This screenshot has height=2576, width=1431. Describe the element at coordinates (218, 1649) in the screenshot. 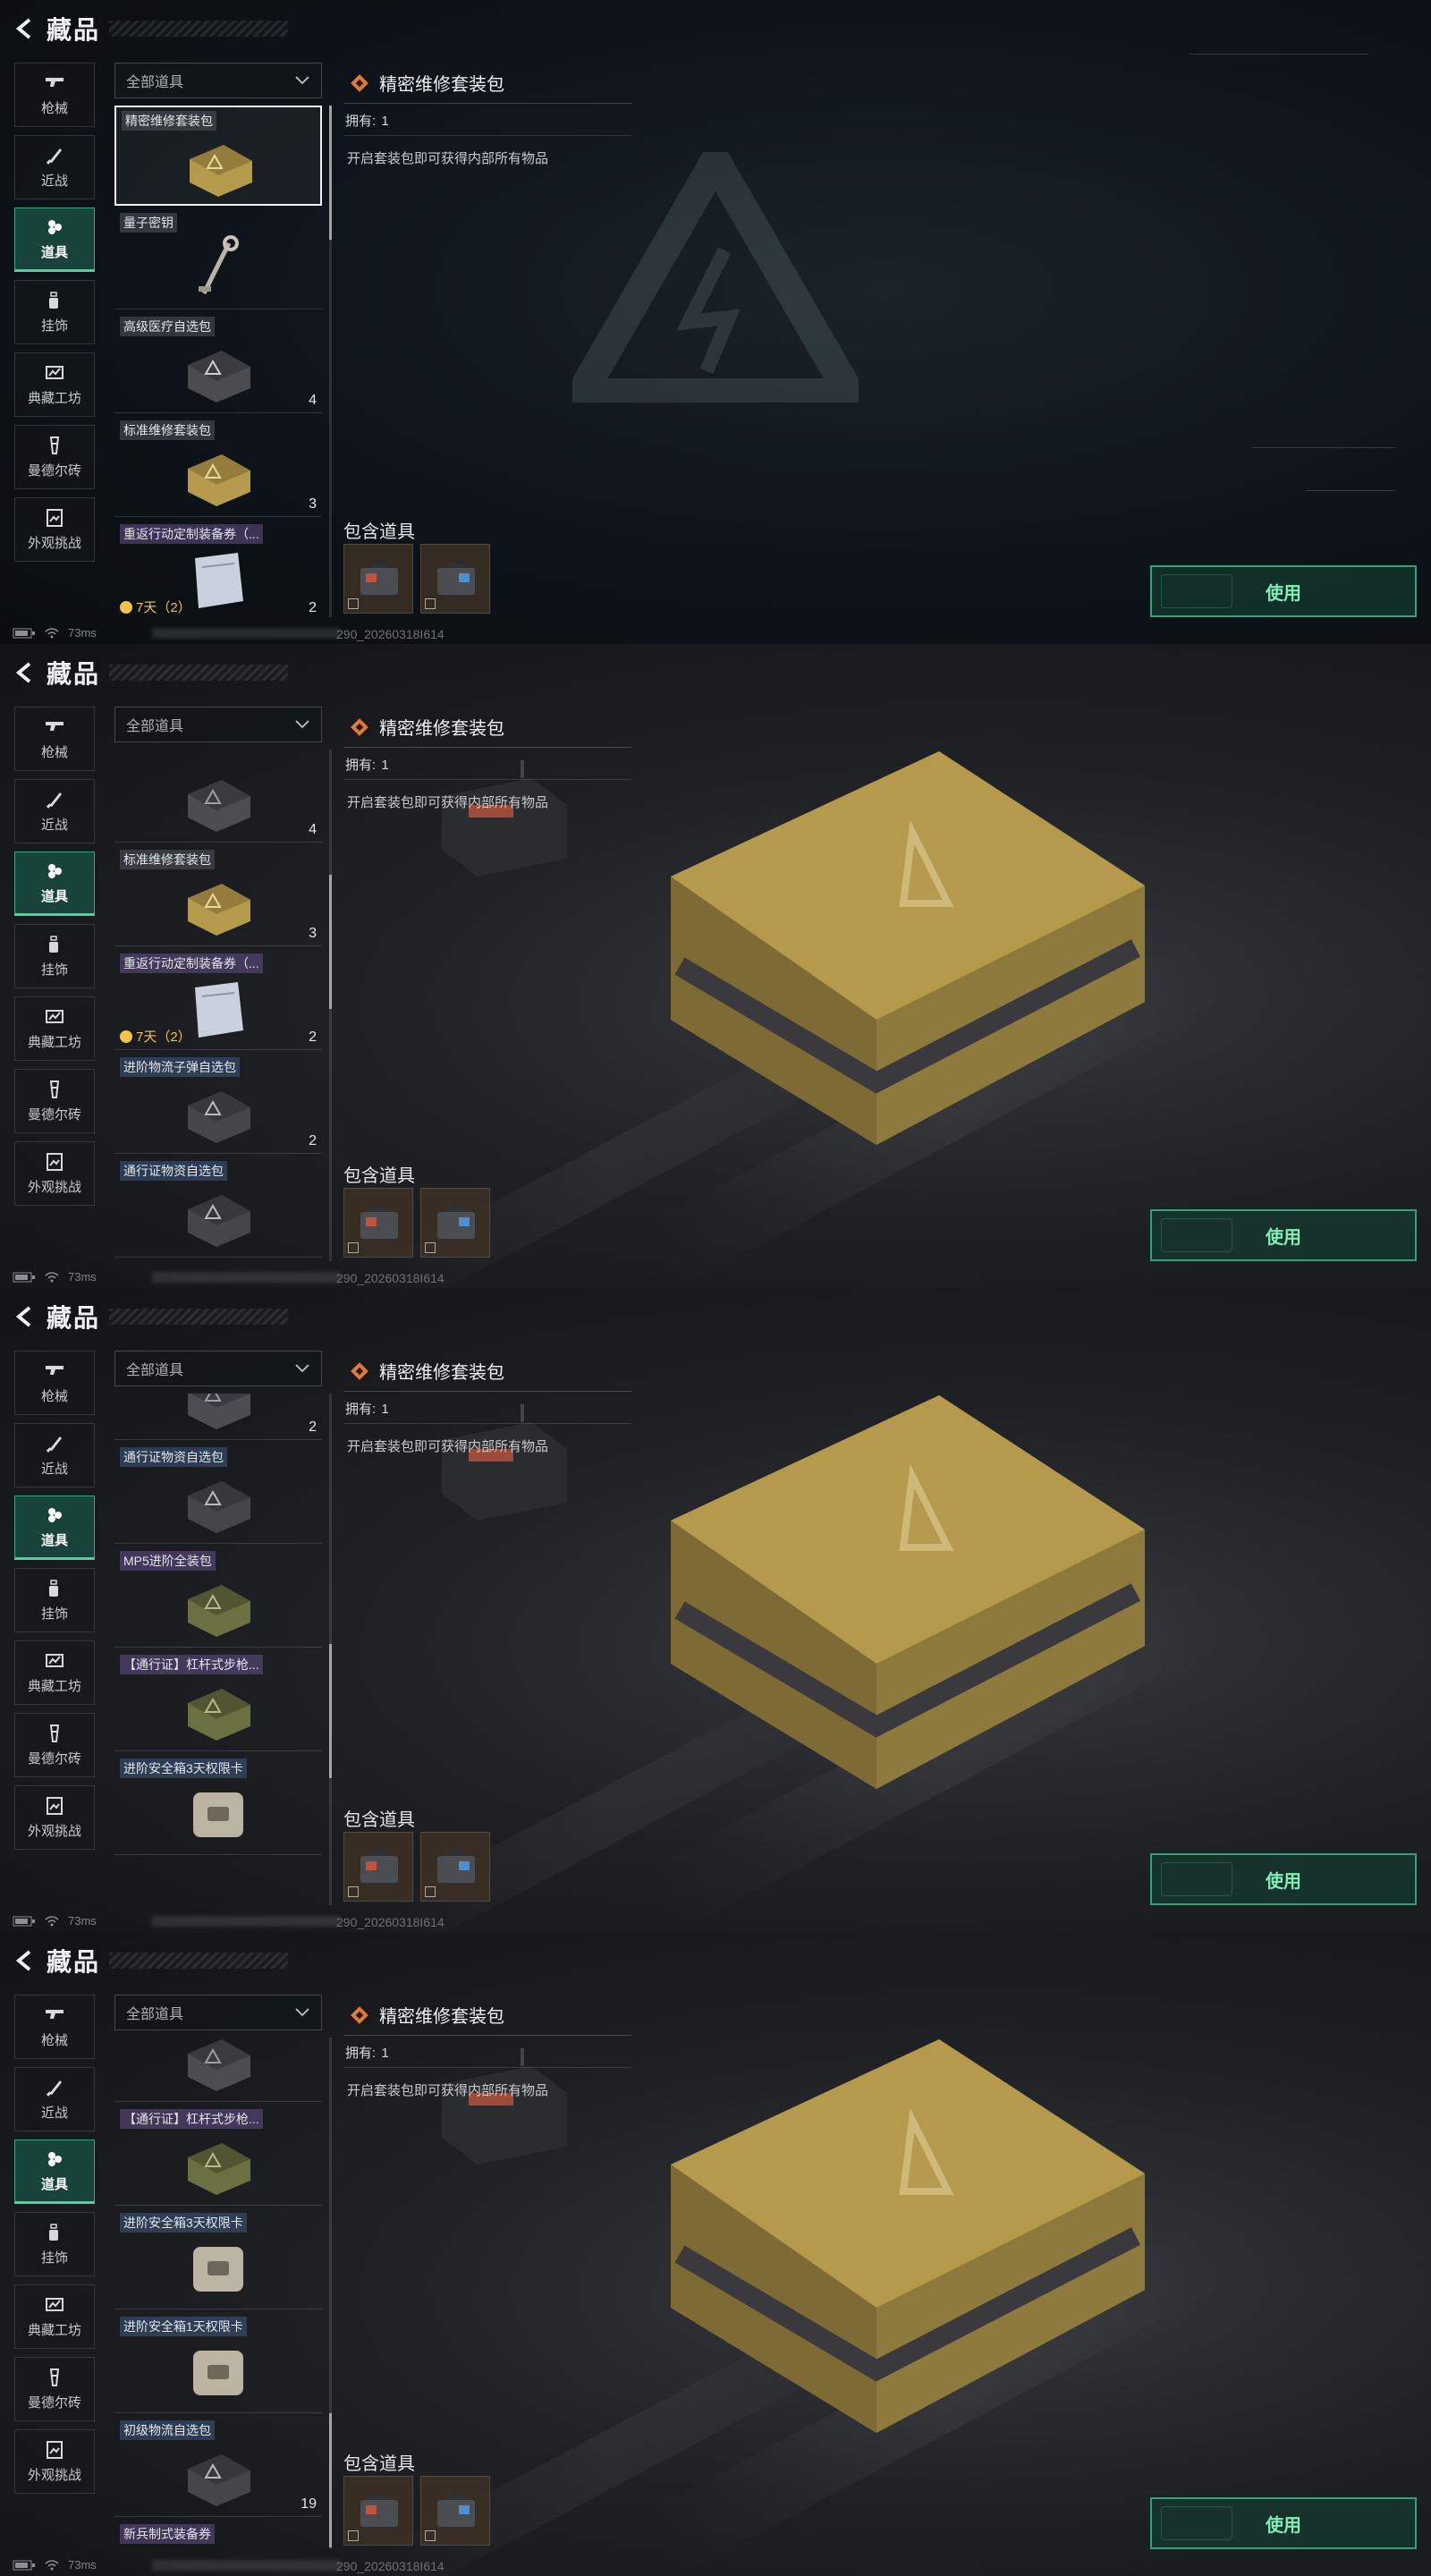

I see `item-list: 2 通行证物资自选包 MP5进阶全装包 【通行证】杠杆式步枪... 进阶安全箱3天权限卡` at that location.